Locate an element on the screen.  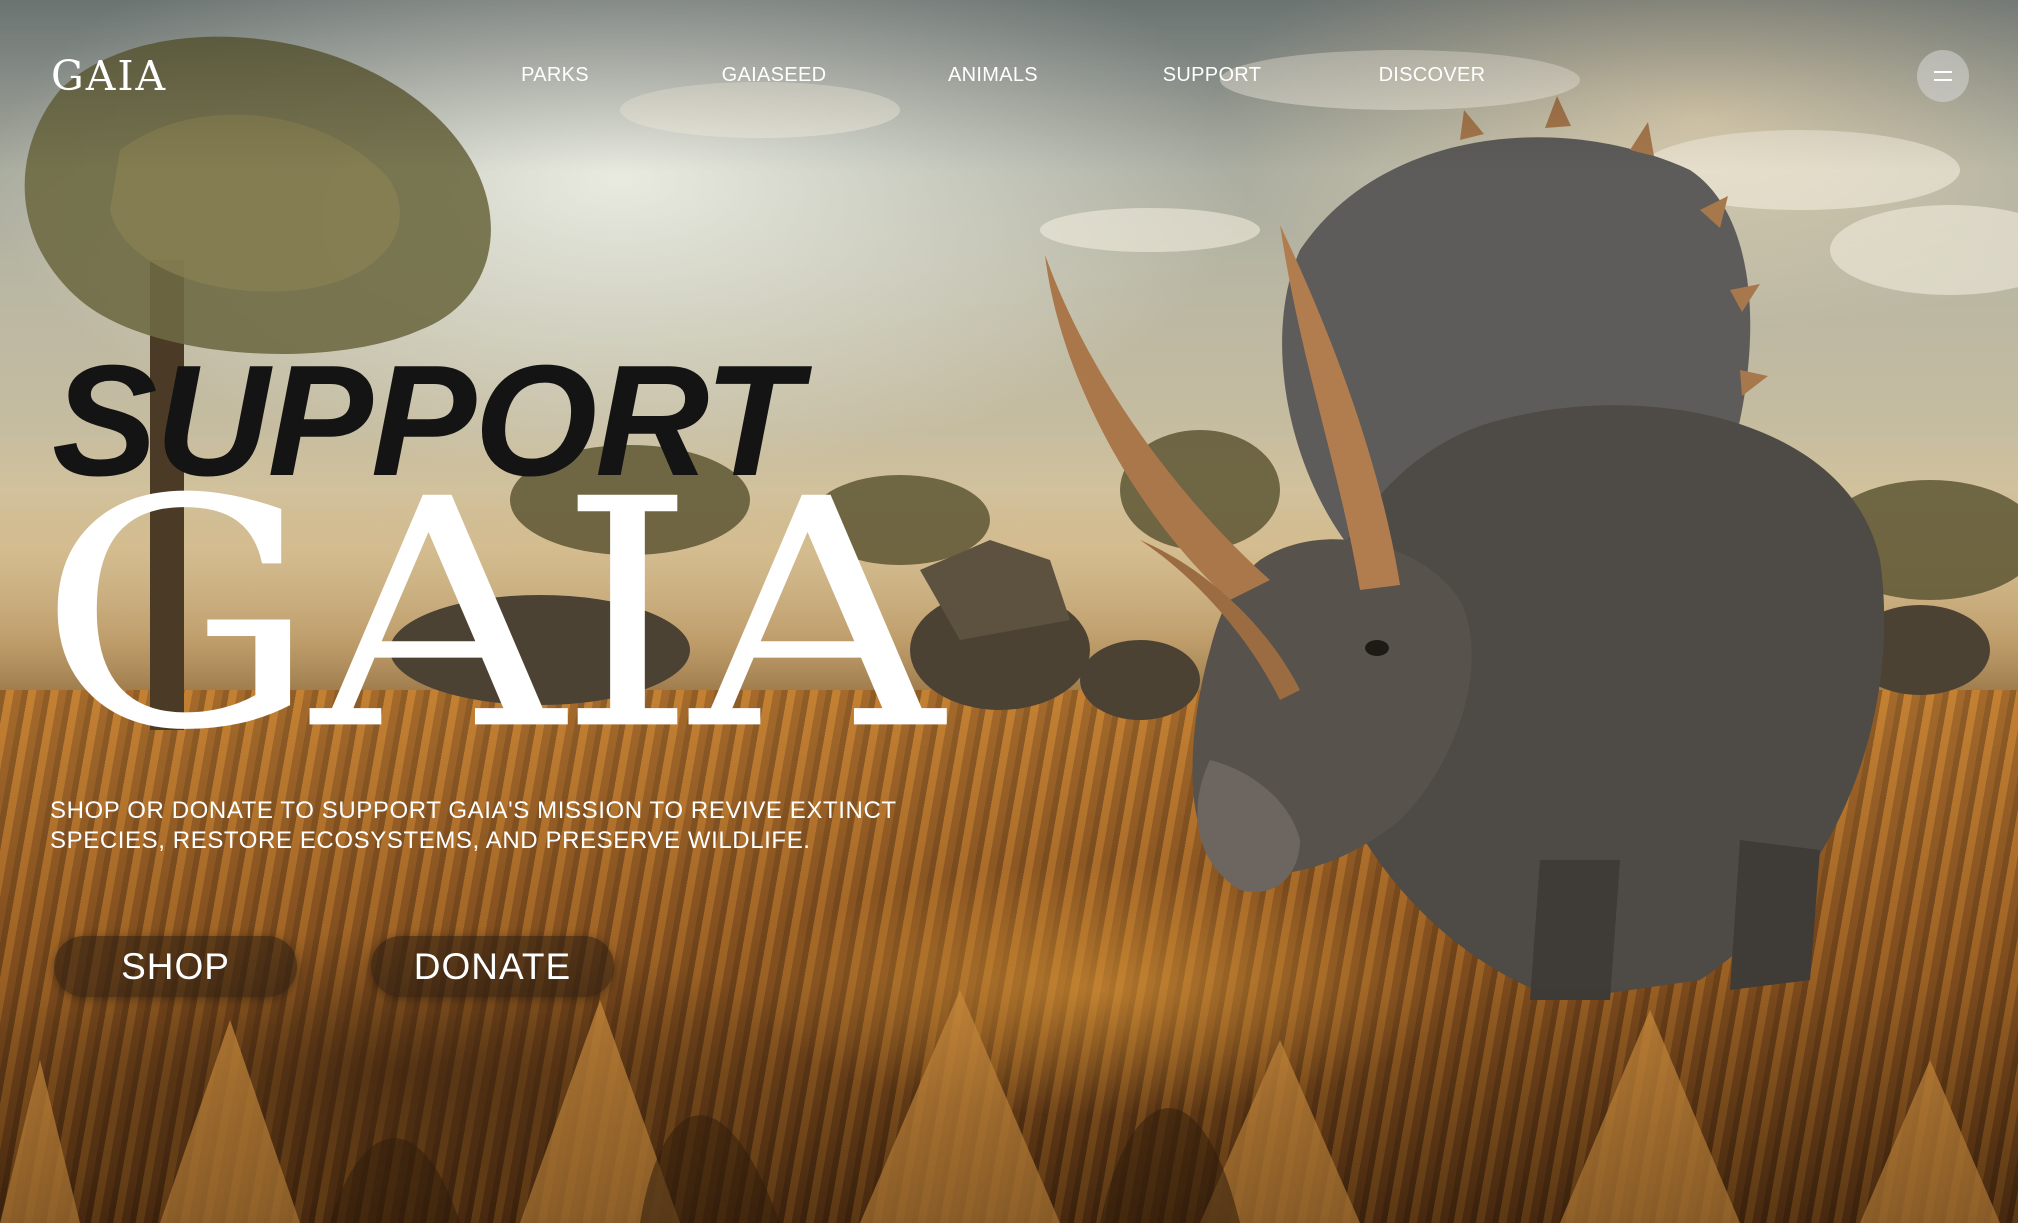
nav-links: PARKS GAIASEED ANIMALS SUPPORT DISCOVER is located at coordinates (1009, 78).